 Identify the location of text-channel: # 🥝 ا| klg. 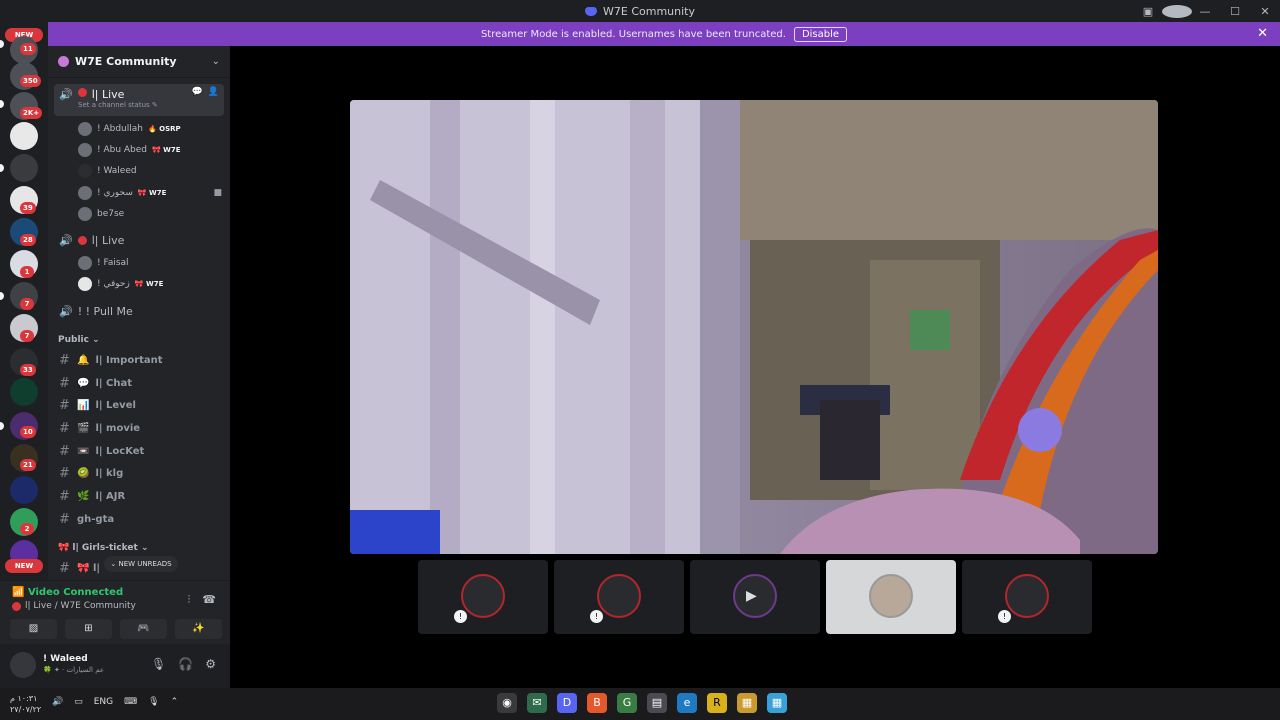
(139, 473).